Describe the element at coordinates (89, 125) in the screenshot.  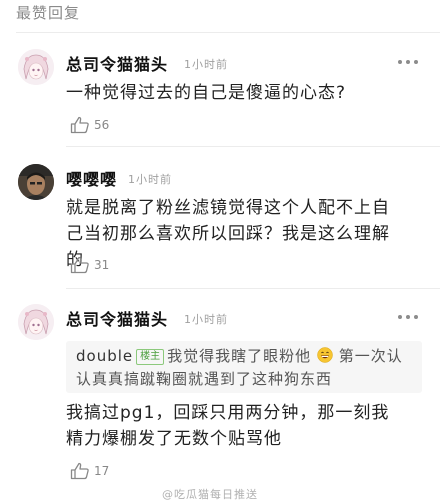
I see `like-button: 56` at that location.